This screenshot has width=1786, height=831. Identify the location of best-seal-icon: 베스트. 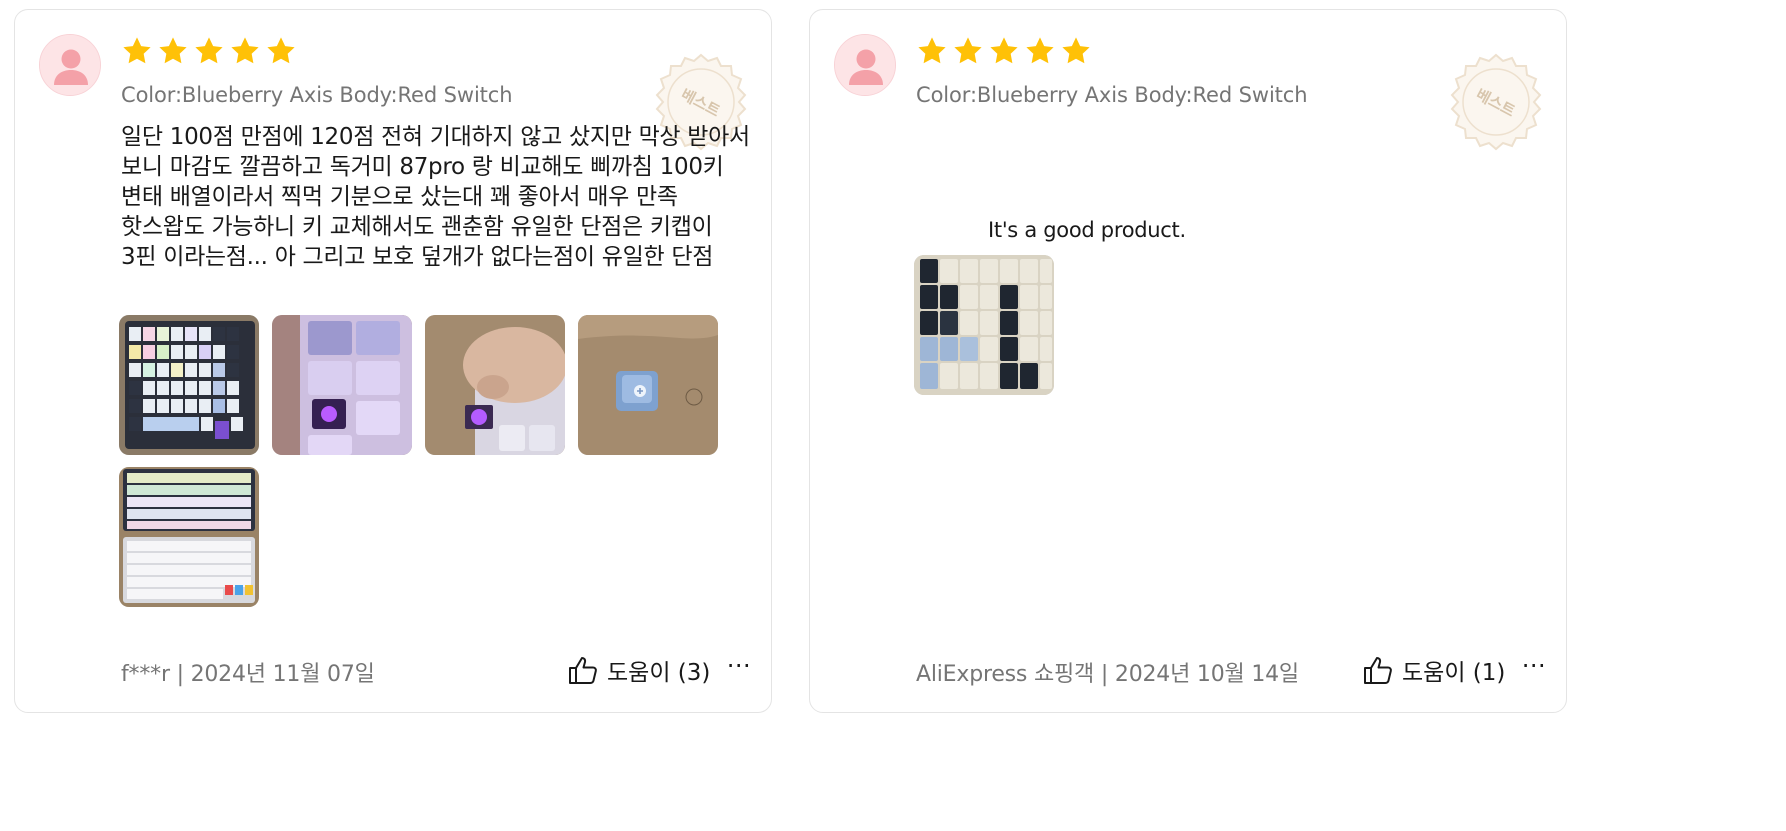
(1496, 102).